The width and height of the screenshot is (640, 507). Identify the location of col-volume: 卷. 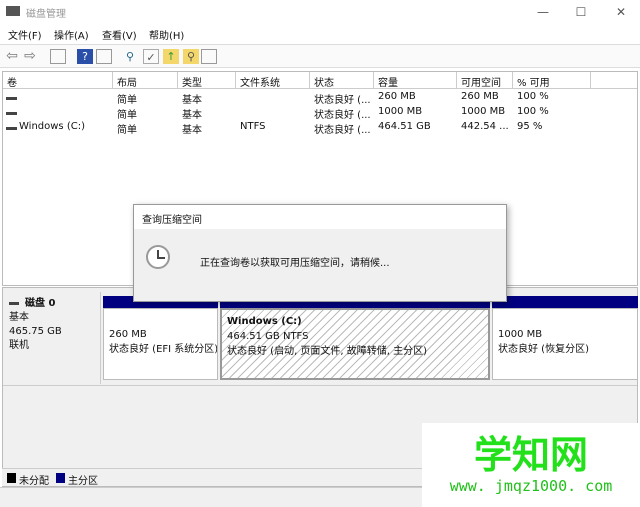
(58, 80).